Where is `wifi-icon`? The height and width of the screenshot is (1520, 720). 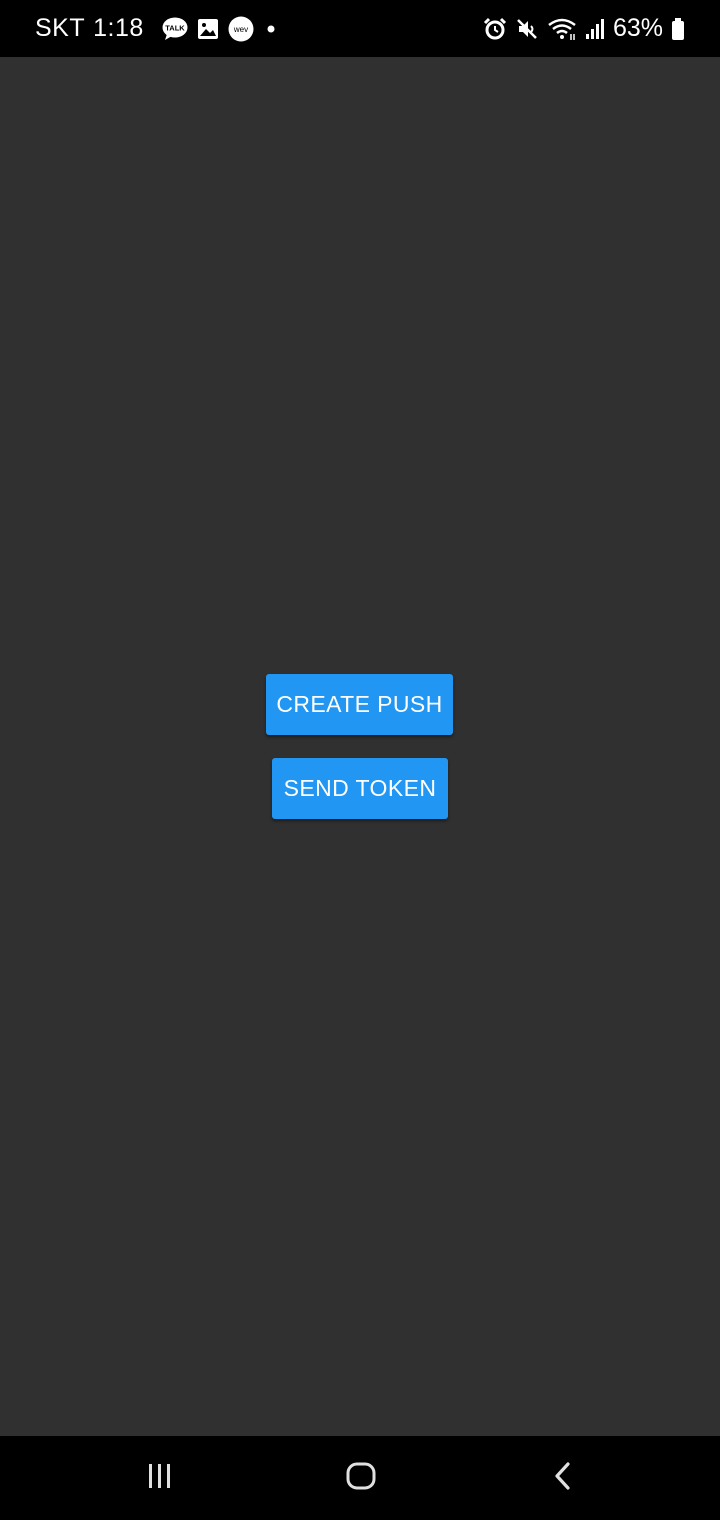
wifi-icon is located at coordinates (562, 29).